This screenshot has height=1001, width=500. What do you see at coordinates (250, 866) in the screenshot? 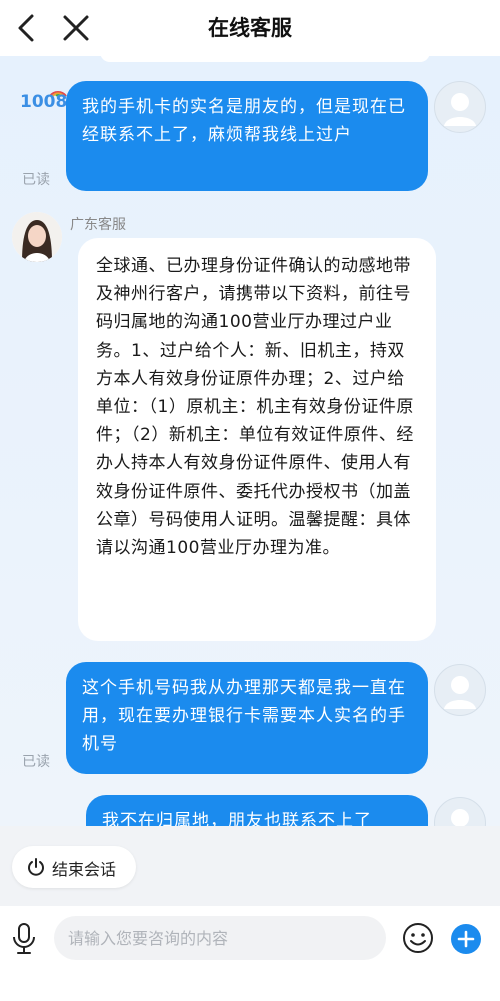
I see `quick-actions-area: 结束会话` at bounding box center [250, 866].